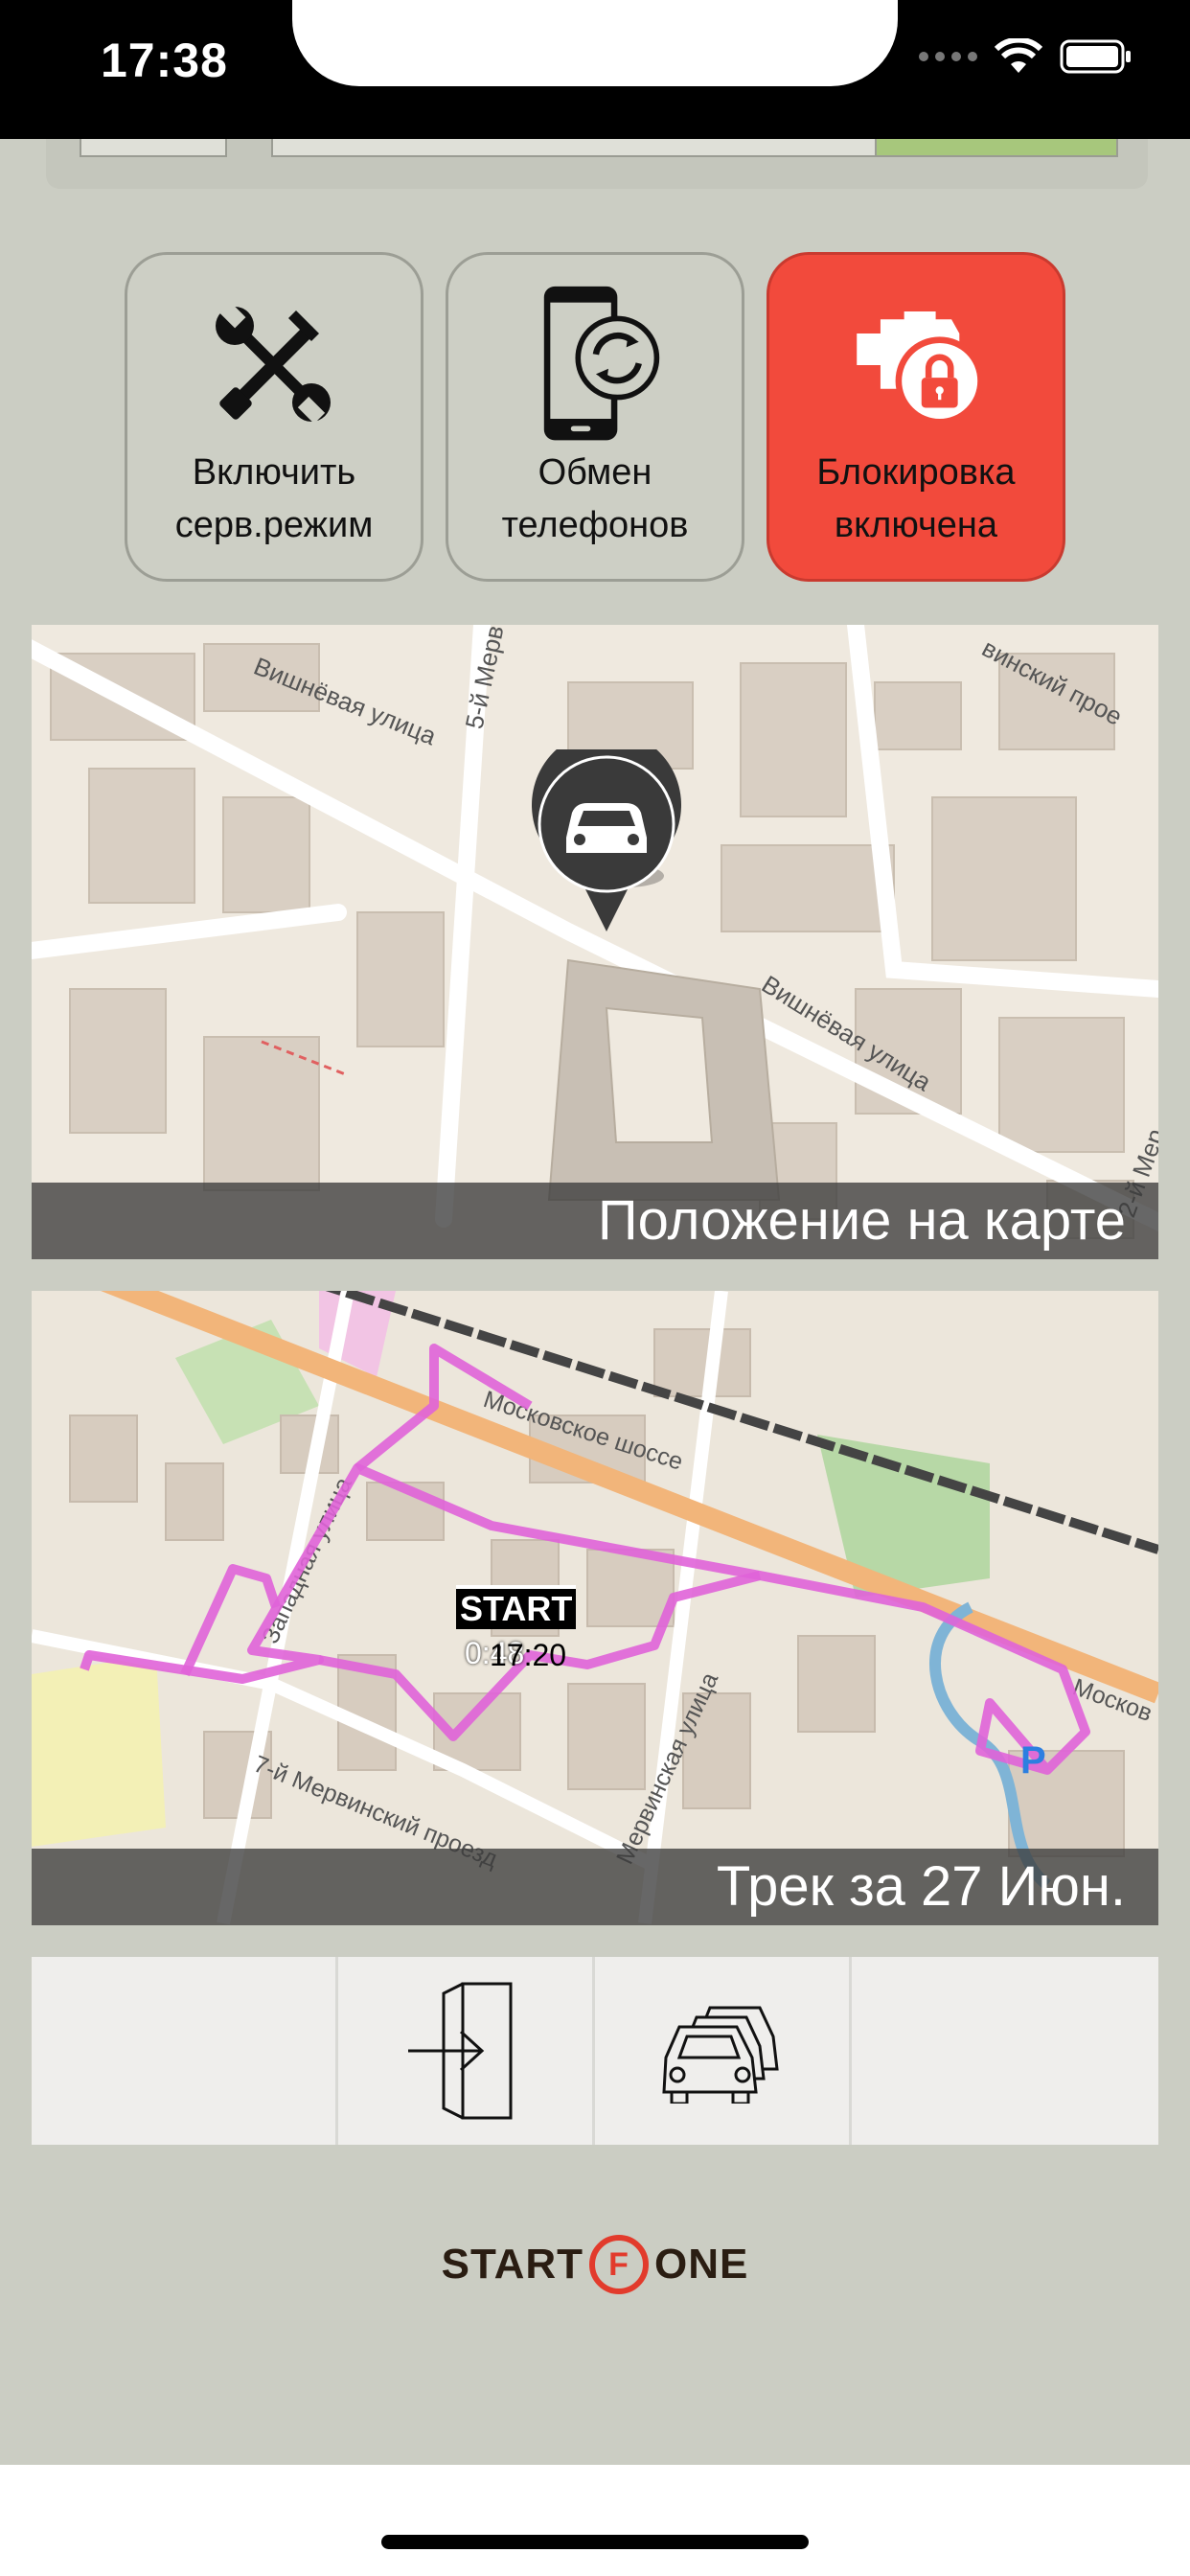 The image size is (1190, 2576). I want to click on signal-icon, so click(948, 56).